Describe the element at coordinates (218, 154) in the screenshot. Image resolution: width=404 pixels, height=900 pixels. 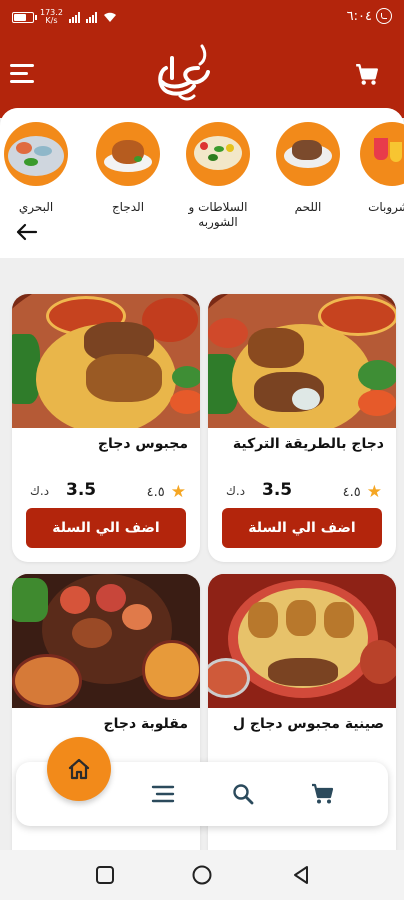
I see `salad-icon` at that location.